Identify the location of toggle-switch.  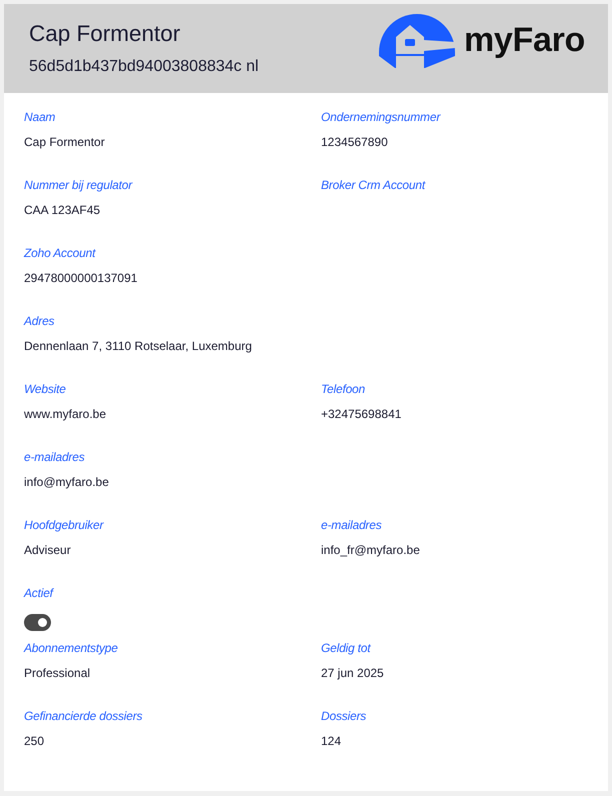
(37, 622).